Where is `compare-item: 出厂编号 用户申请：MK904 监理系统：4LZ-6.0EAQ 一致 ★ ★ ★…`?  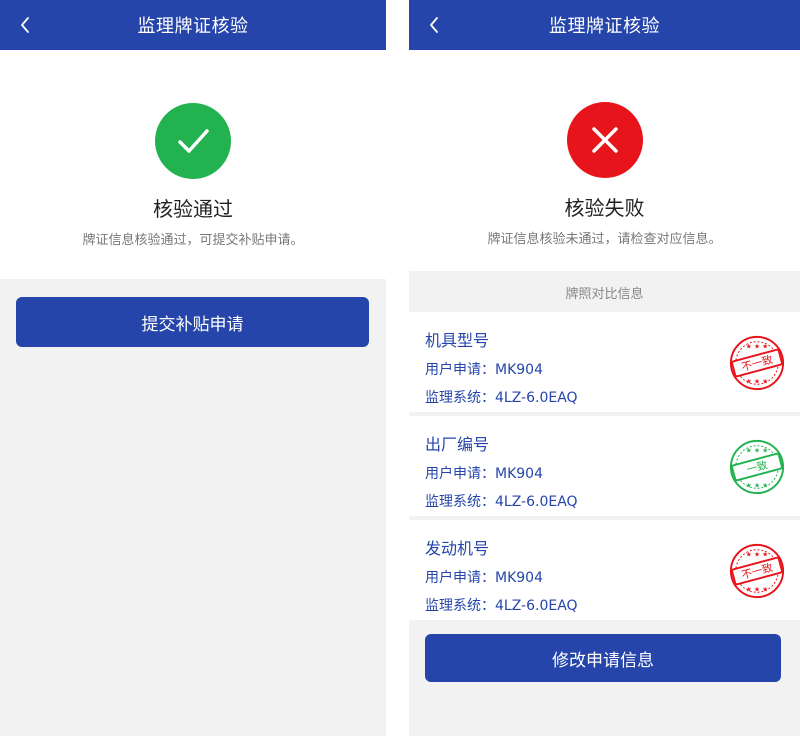
compare-item: 出厂编号 用户申请：MK904 监理系统：4LZ-6.0EAQ 一致 ★ ★ ★… is located at coordinates (604, 466).